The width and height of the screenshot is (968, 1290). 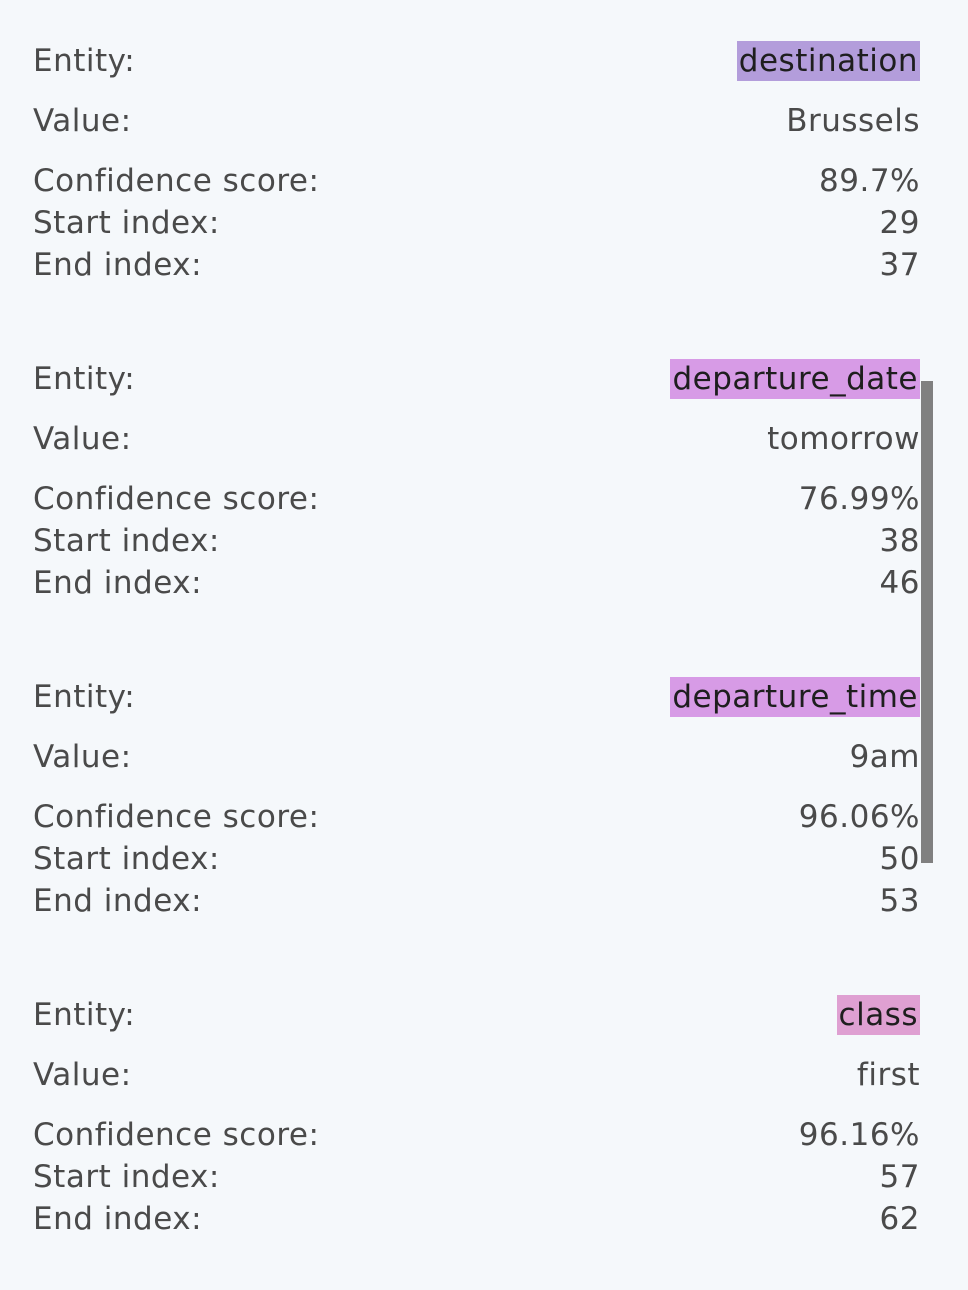 What do you see at coordinates (476, 1015) in the screenshot?
I see `entity-row: Entity: class` at bounding box center [476, 1015].